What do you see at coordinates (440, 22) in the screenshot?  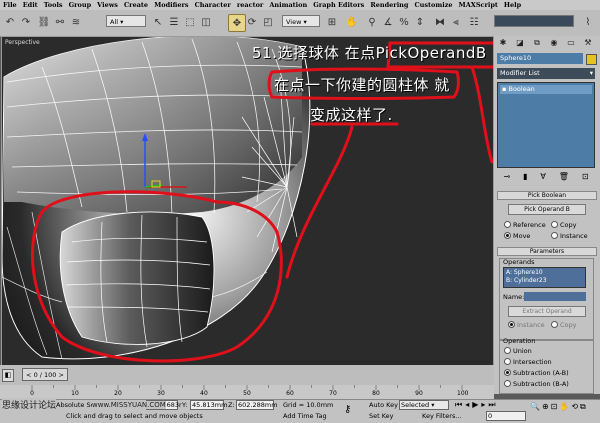 I see `mirror-icon: ⧓` at bounding box center [440, 22].